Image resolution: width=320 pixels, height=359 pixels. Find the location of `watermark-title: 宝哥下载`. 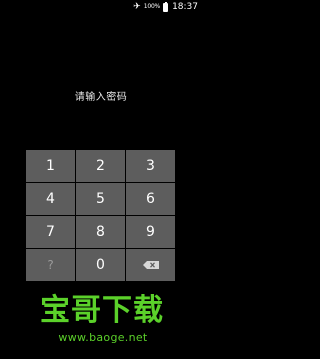

watermark-title: 宝哥下载 is located at coordinates (102, 310).